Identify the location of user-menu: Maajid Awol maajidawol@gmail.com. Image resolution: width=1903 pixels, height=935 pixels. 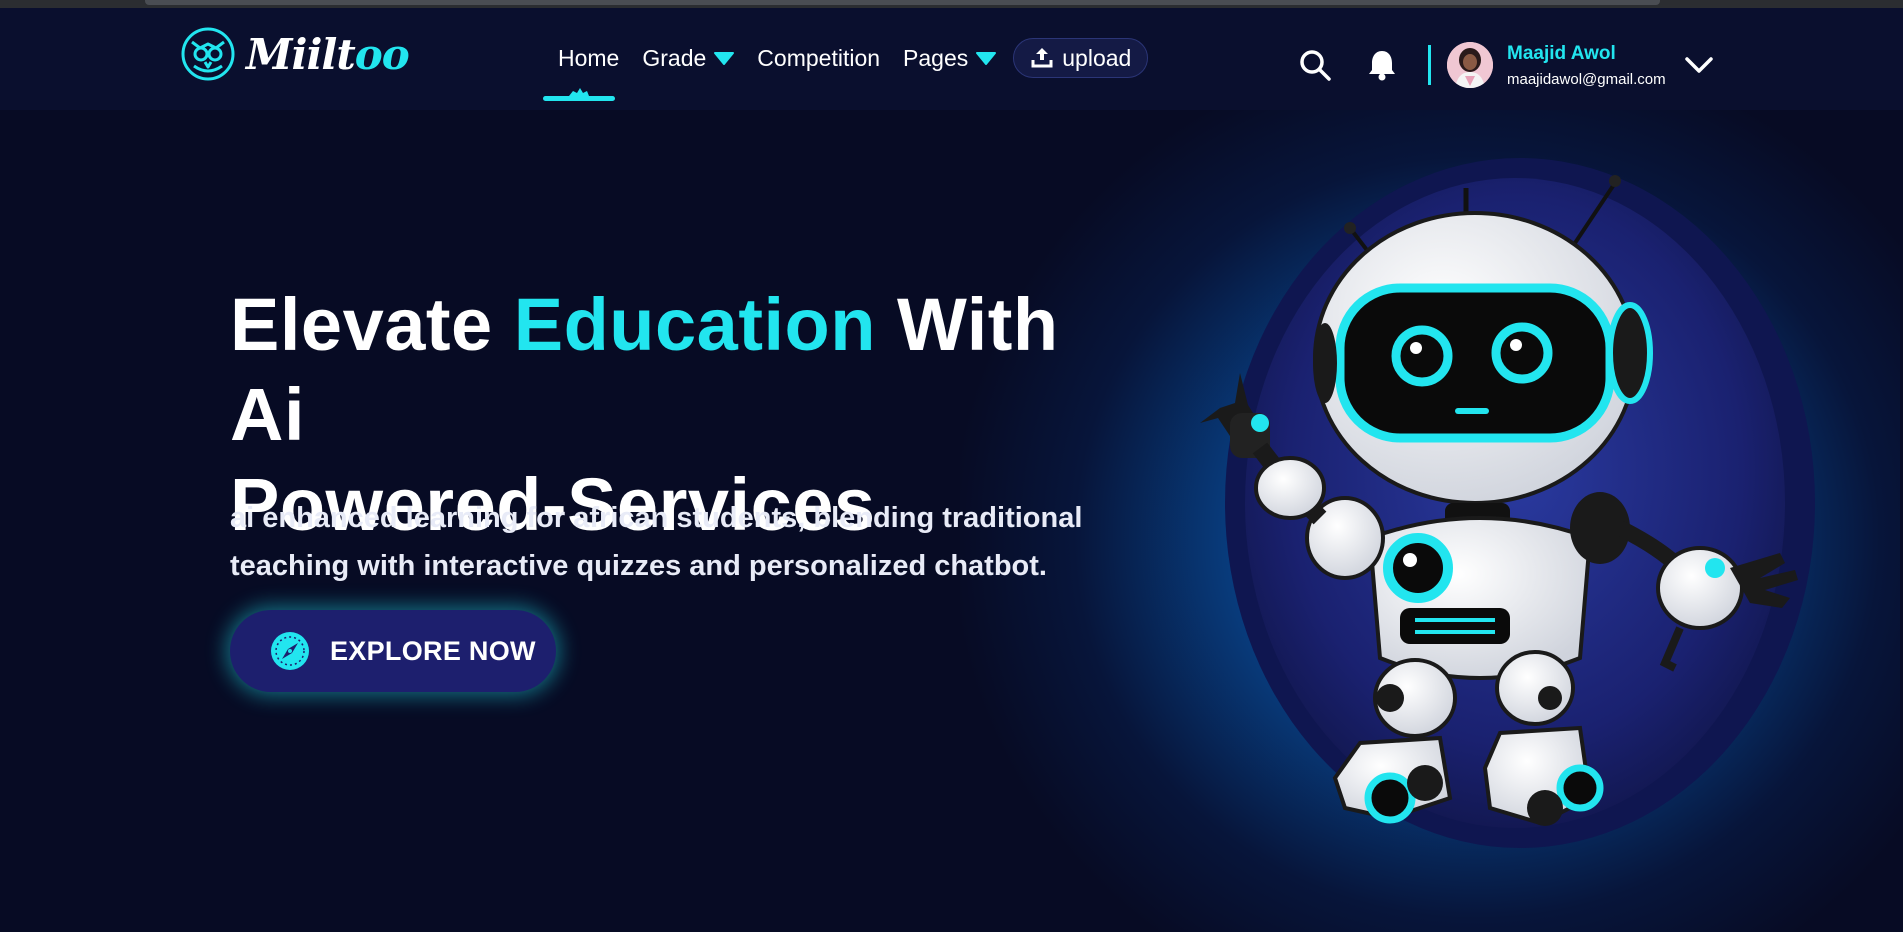
(1580, 65).